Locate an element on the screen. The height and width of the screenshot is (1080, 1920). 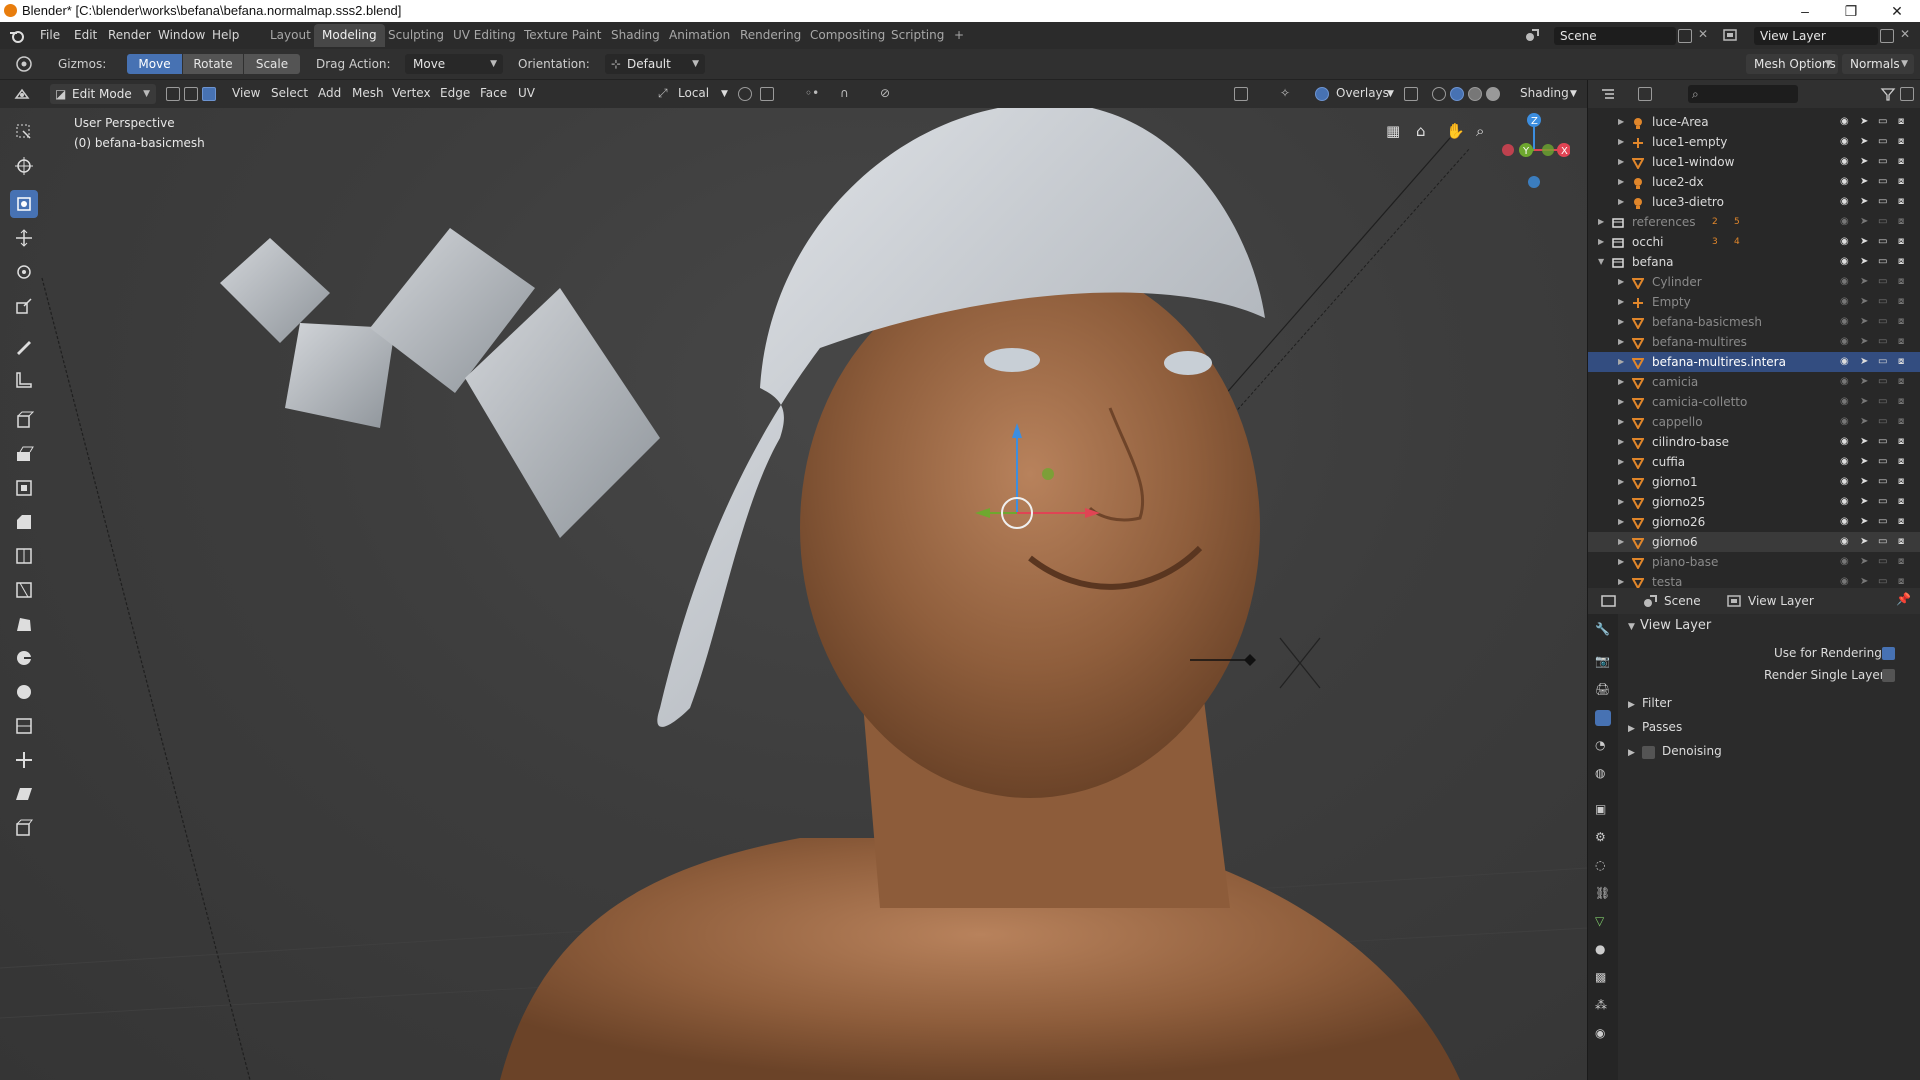
outliner-row: ▶ giorno26 ◉ ➤ ▭ ⧇ is located at coordinates (1754, 522).